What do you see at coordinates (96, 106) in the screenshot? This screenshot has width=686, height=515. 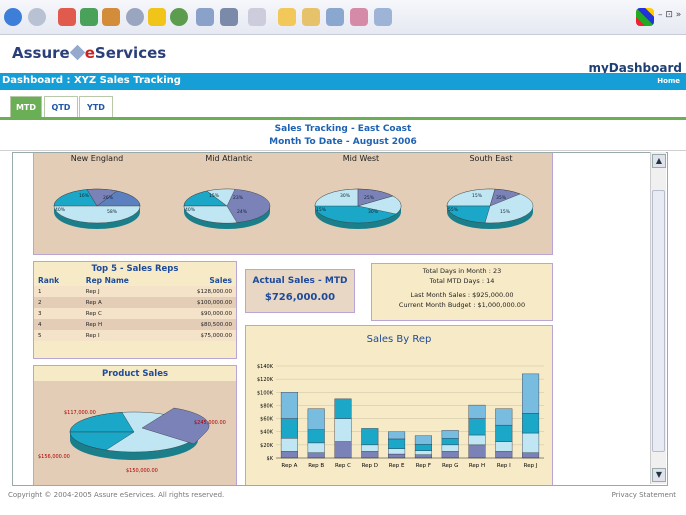 I see `tab-ytd: YTD` at bounding box center [96, 106].